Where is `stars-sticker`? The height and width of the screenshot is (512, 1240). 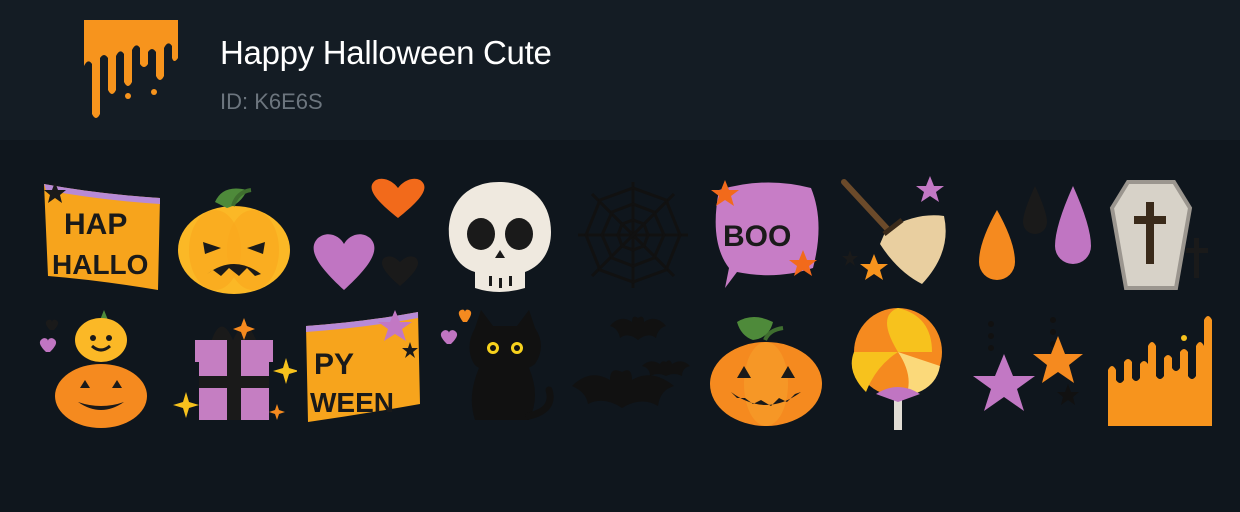 stars-sticker is located at coordinates (1032, 369).